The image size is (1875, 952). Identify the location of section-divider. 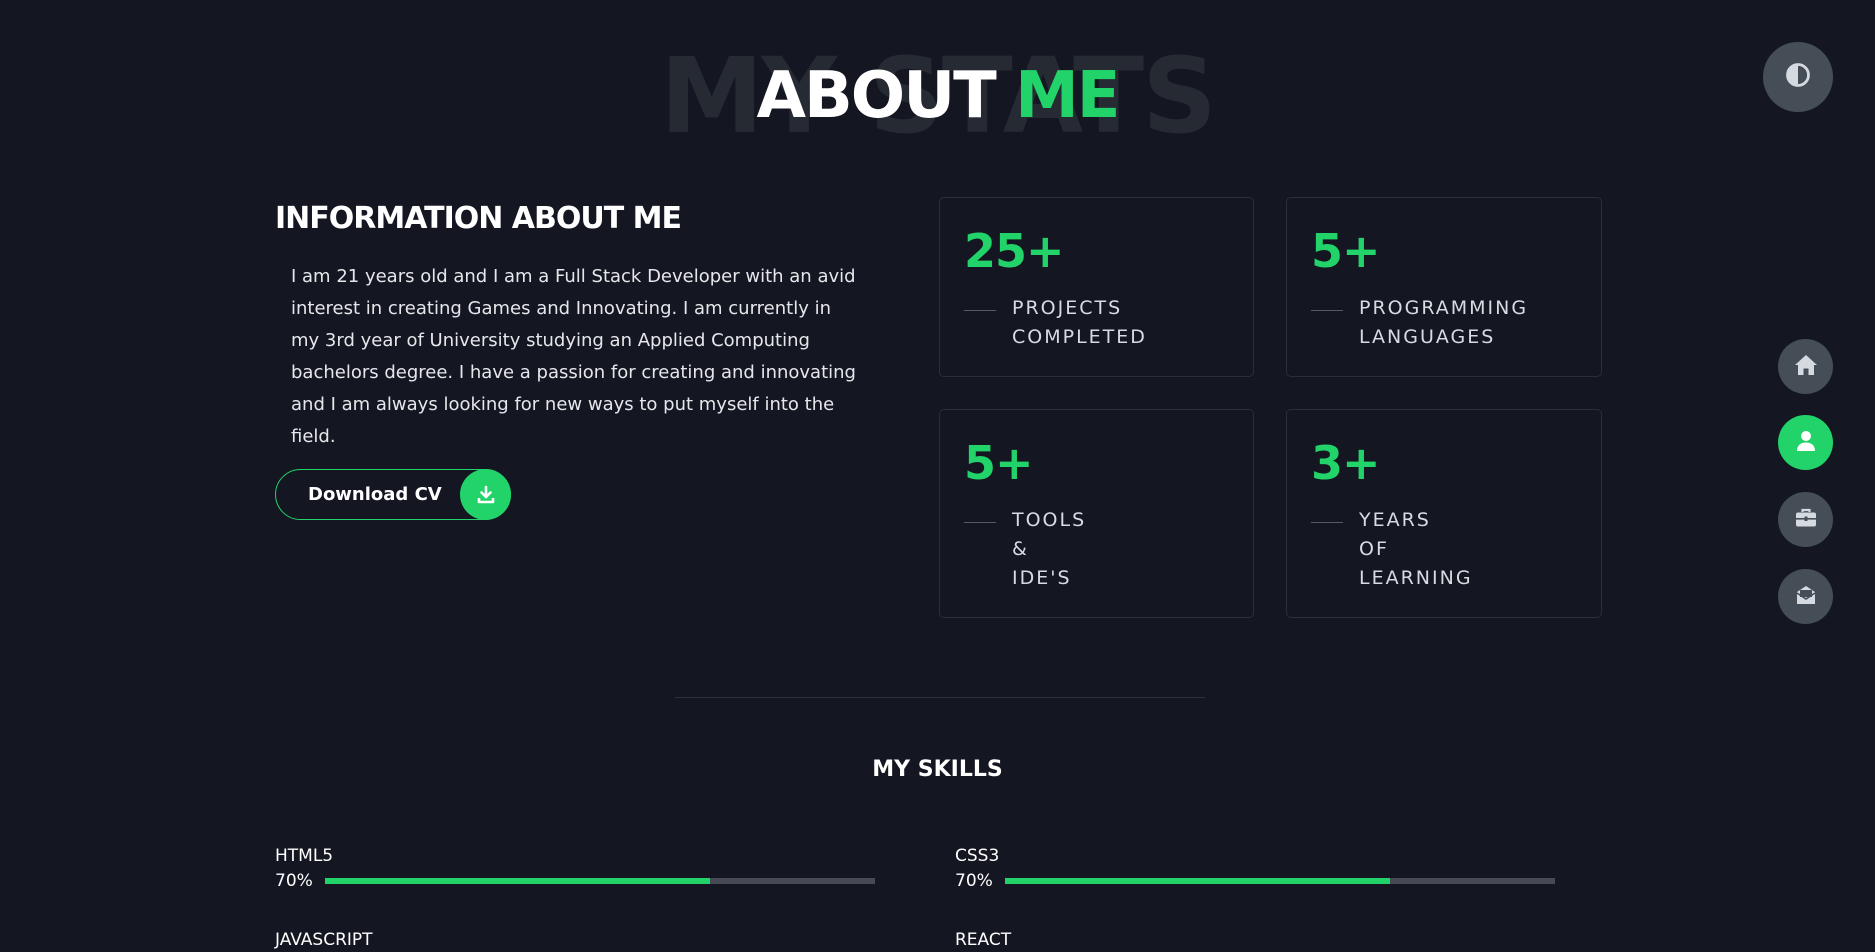
(940, 697).